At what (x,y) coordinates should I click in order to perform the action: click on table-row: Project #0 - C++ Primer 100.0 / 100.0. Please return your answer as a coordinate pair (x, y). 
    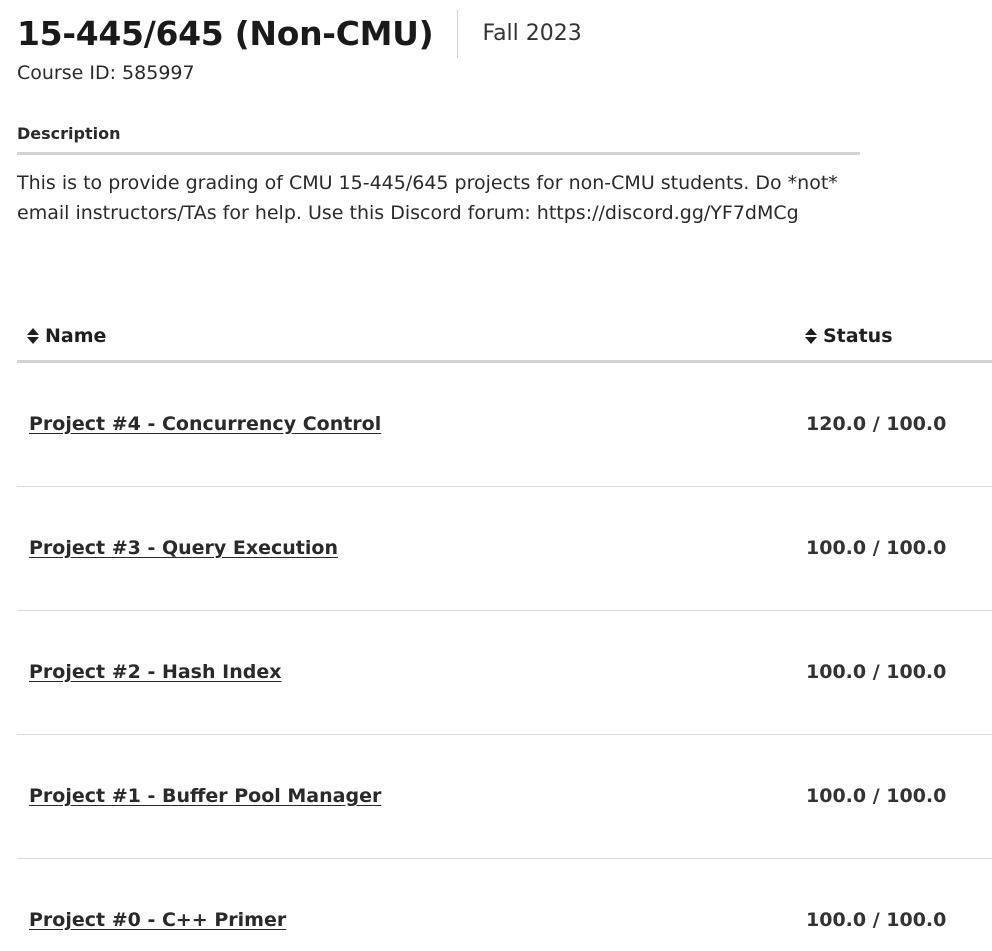
    Looking at the image, I should click on (504, 905).